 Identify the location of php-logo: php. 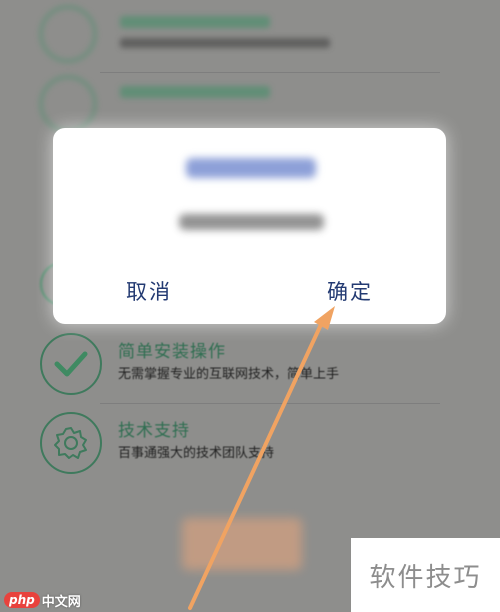
(22, 600).